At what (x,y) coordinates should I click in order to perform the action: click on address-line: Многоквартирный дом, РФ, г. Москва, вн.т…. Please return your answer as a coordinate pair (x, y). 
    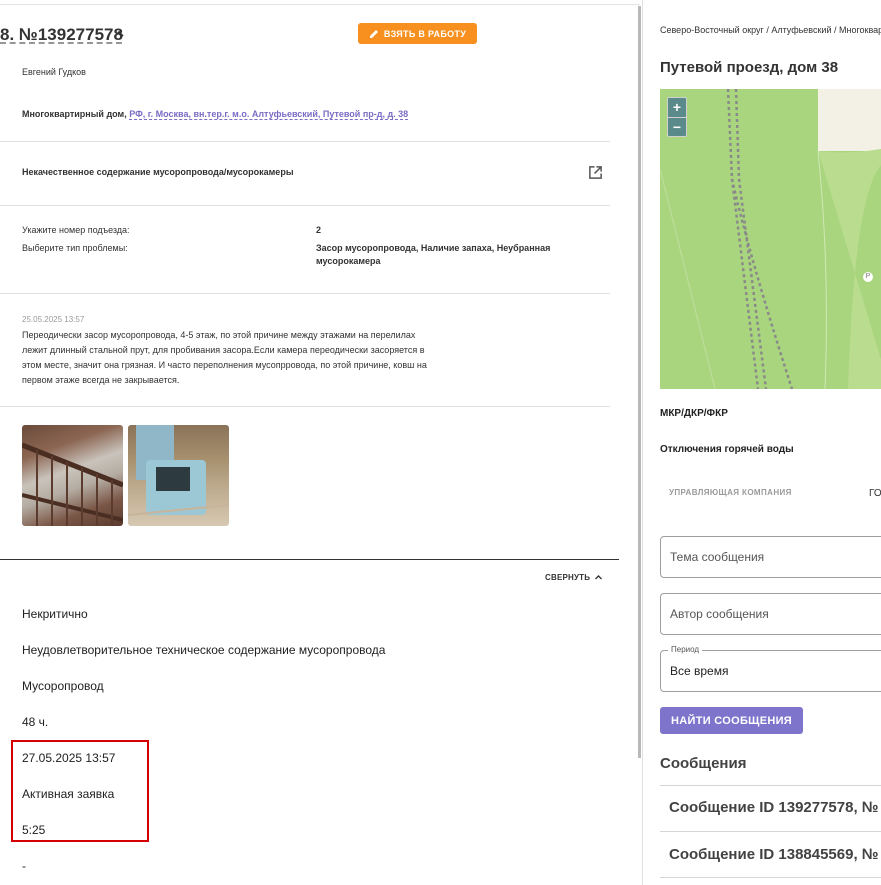
    Looking at the image, I should click on (215, 114).